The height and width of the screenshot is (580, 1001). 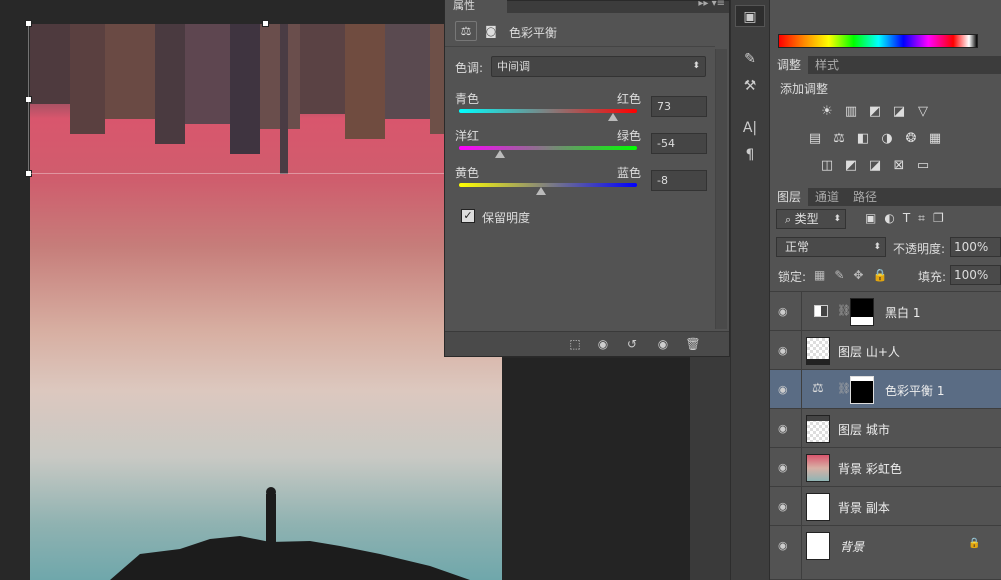 What do you see at coordinates (548, 148) in the screenshot?
I see `magenta-green-slider` at bounding box center [548, 148].